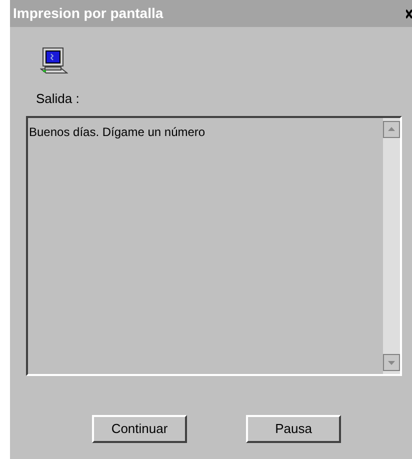  I want to click on output-label: Salida :, so click(58, 99).